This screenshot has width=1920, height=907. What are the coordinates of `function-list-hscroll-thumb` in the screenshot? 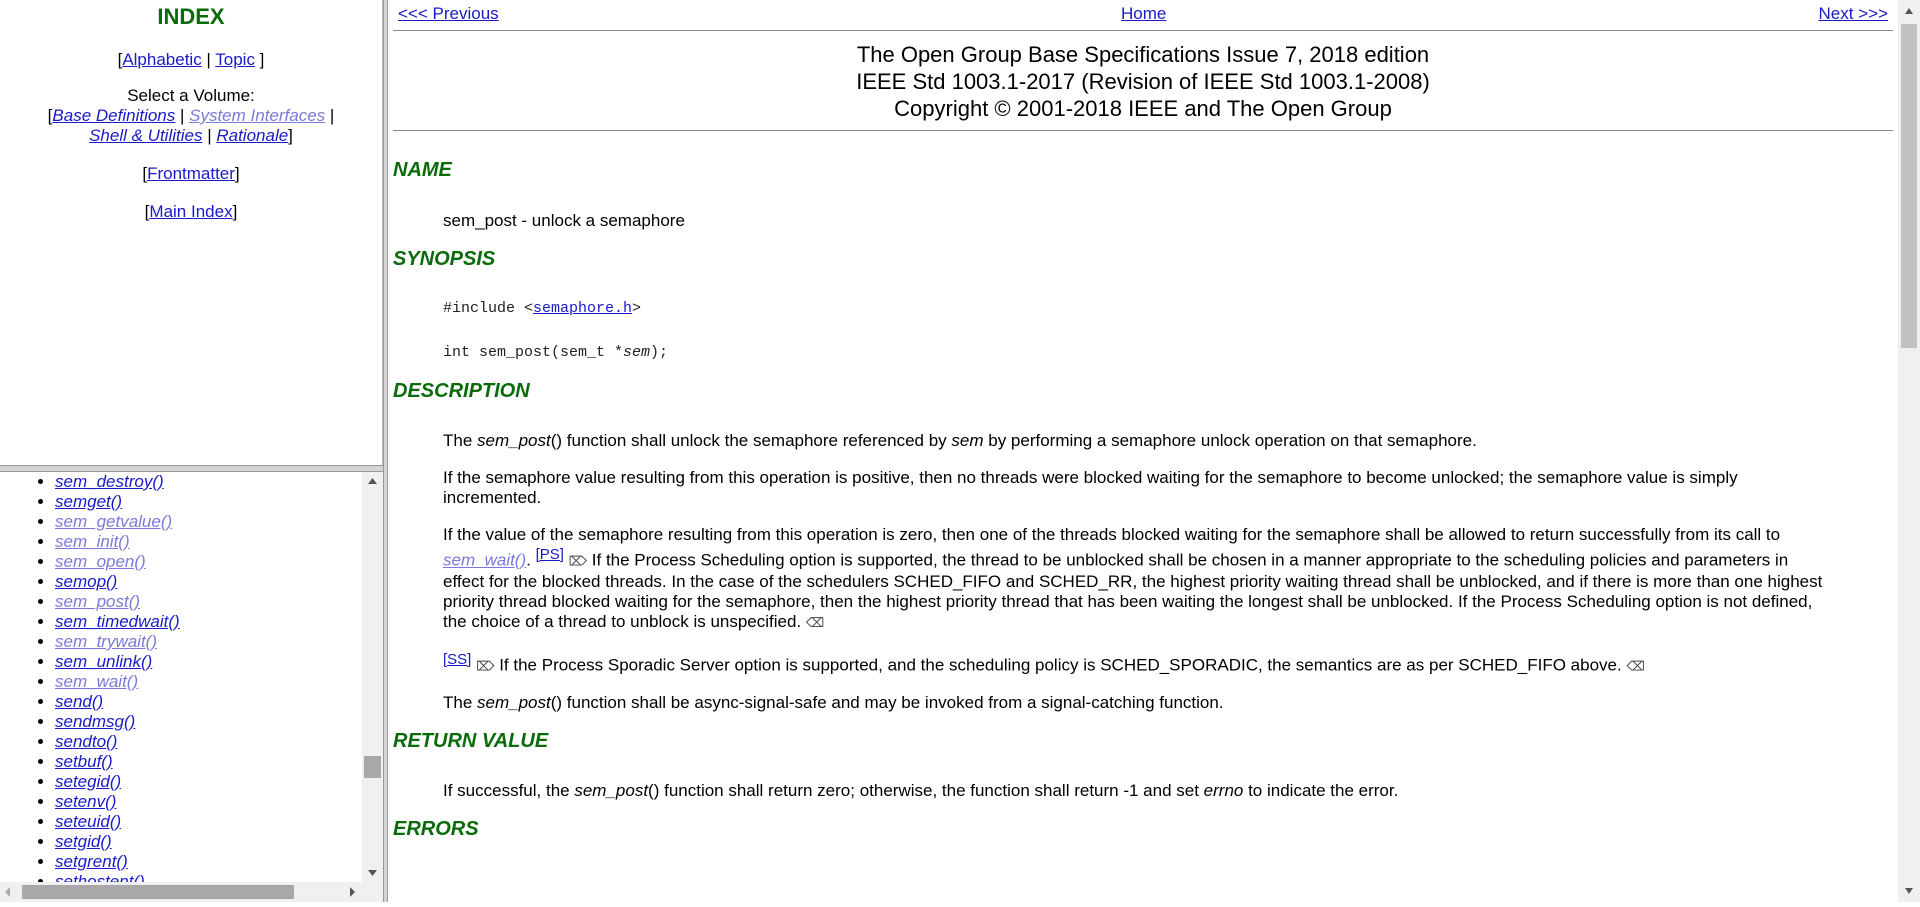 It's located at (158, 892).